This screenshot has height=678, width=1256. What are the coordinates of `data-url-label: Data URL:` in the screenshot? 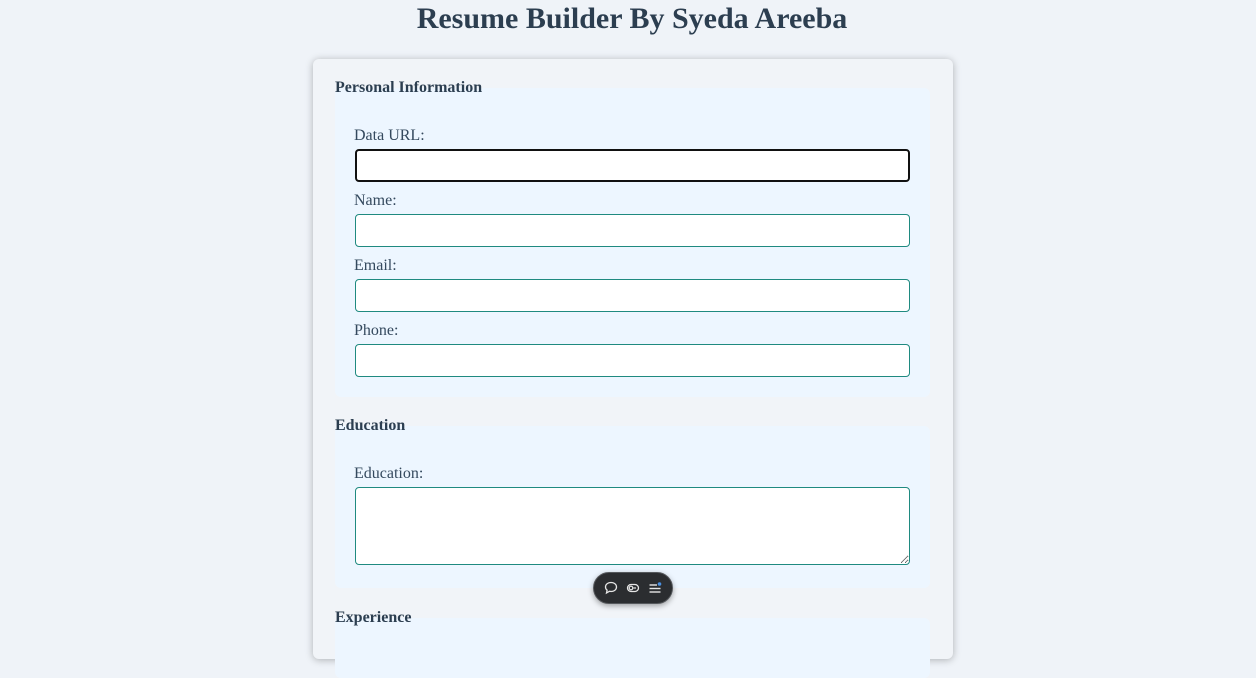 It's located at (389, 135).